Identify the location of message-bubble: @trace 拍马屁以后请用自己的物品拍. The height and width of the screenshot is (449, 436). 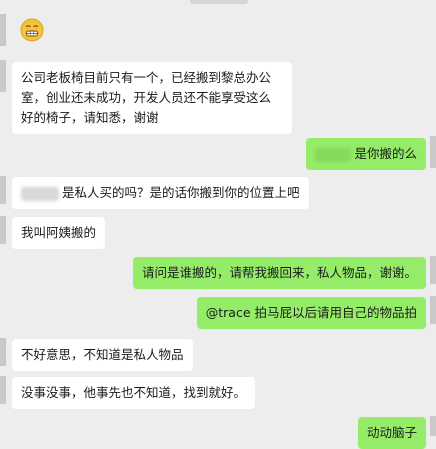
(311, 313).